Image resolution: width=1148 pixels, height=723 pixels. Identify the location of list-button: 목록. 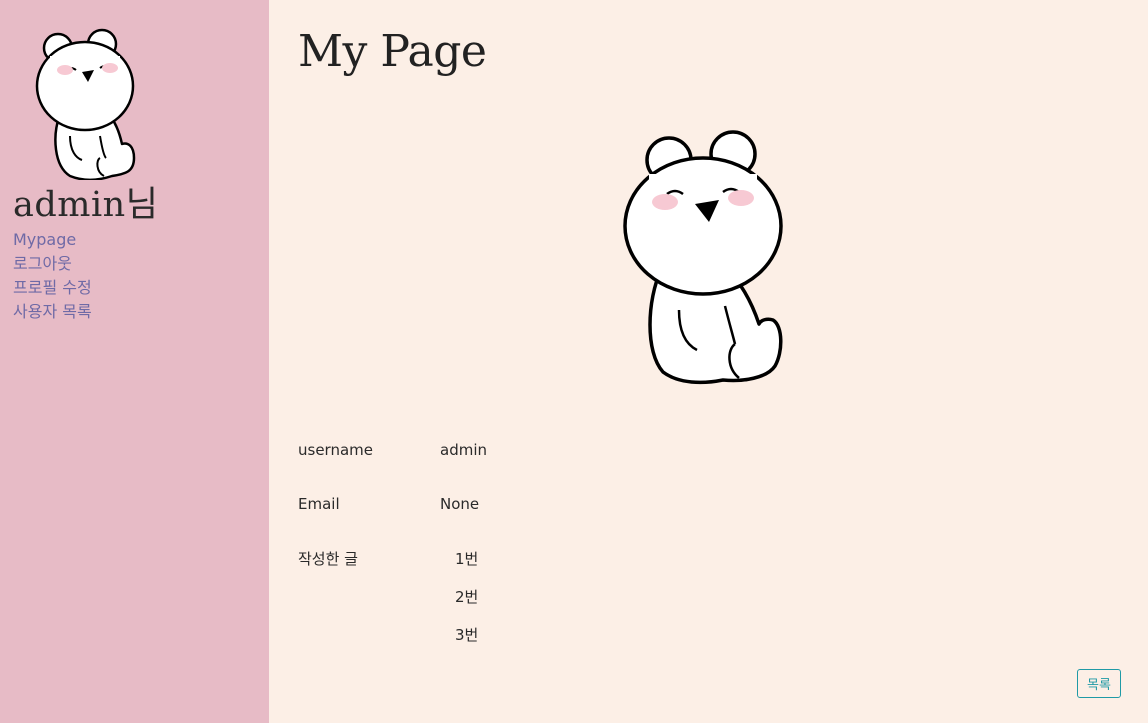
(1099, 683).